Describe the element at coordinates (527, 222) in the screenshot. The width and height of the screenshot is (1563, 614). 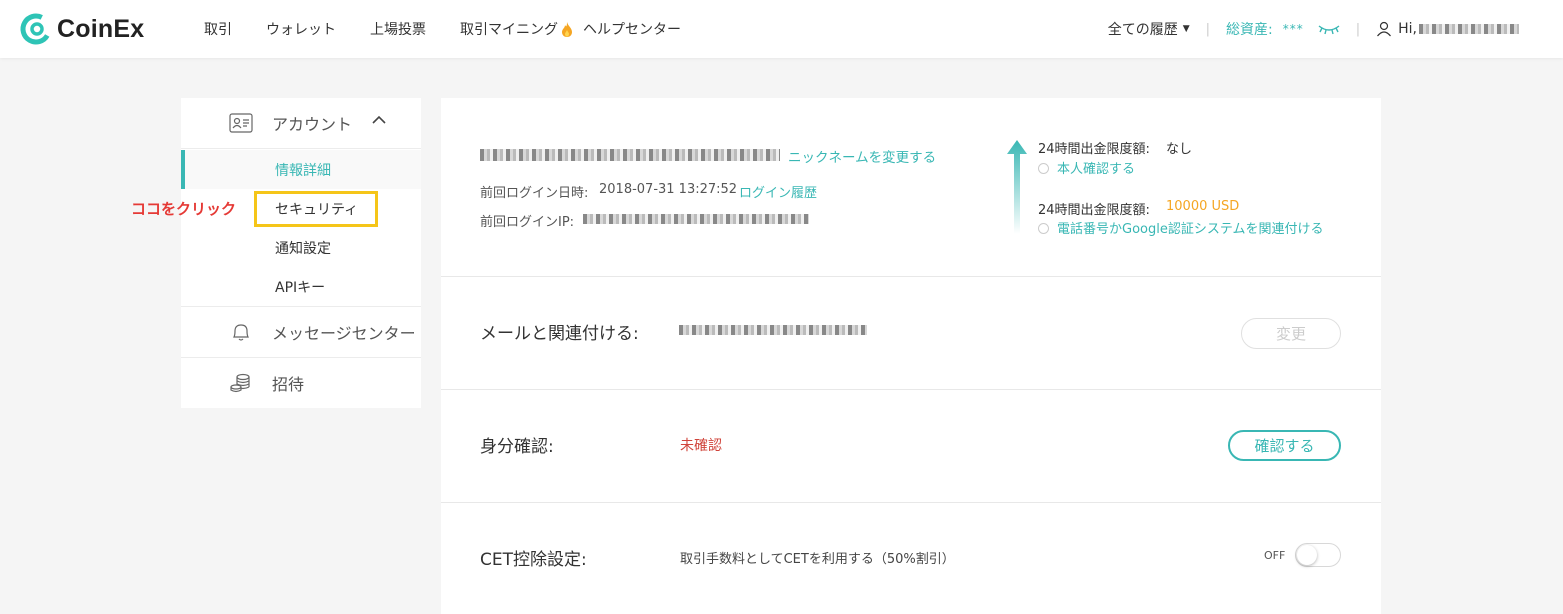
I see `last-login-ip-label: 前回ログインIP:` at that location.